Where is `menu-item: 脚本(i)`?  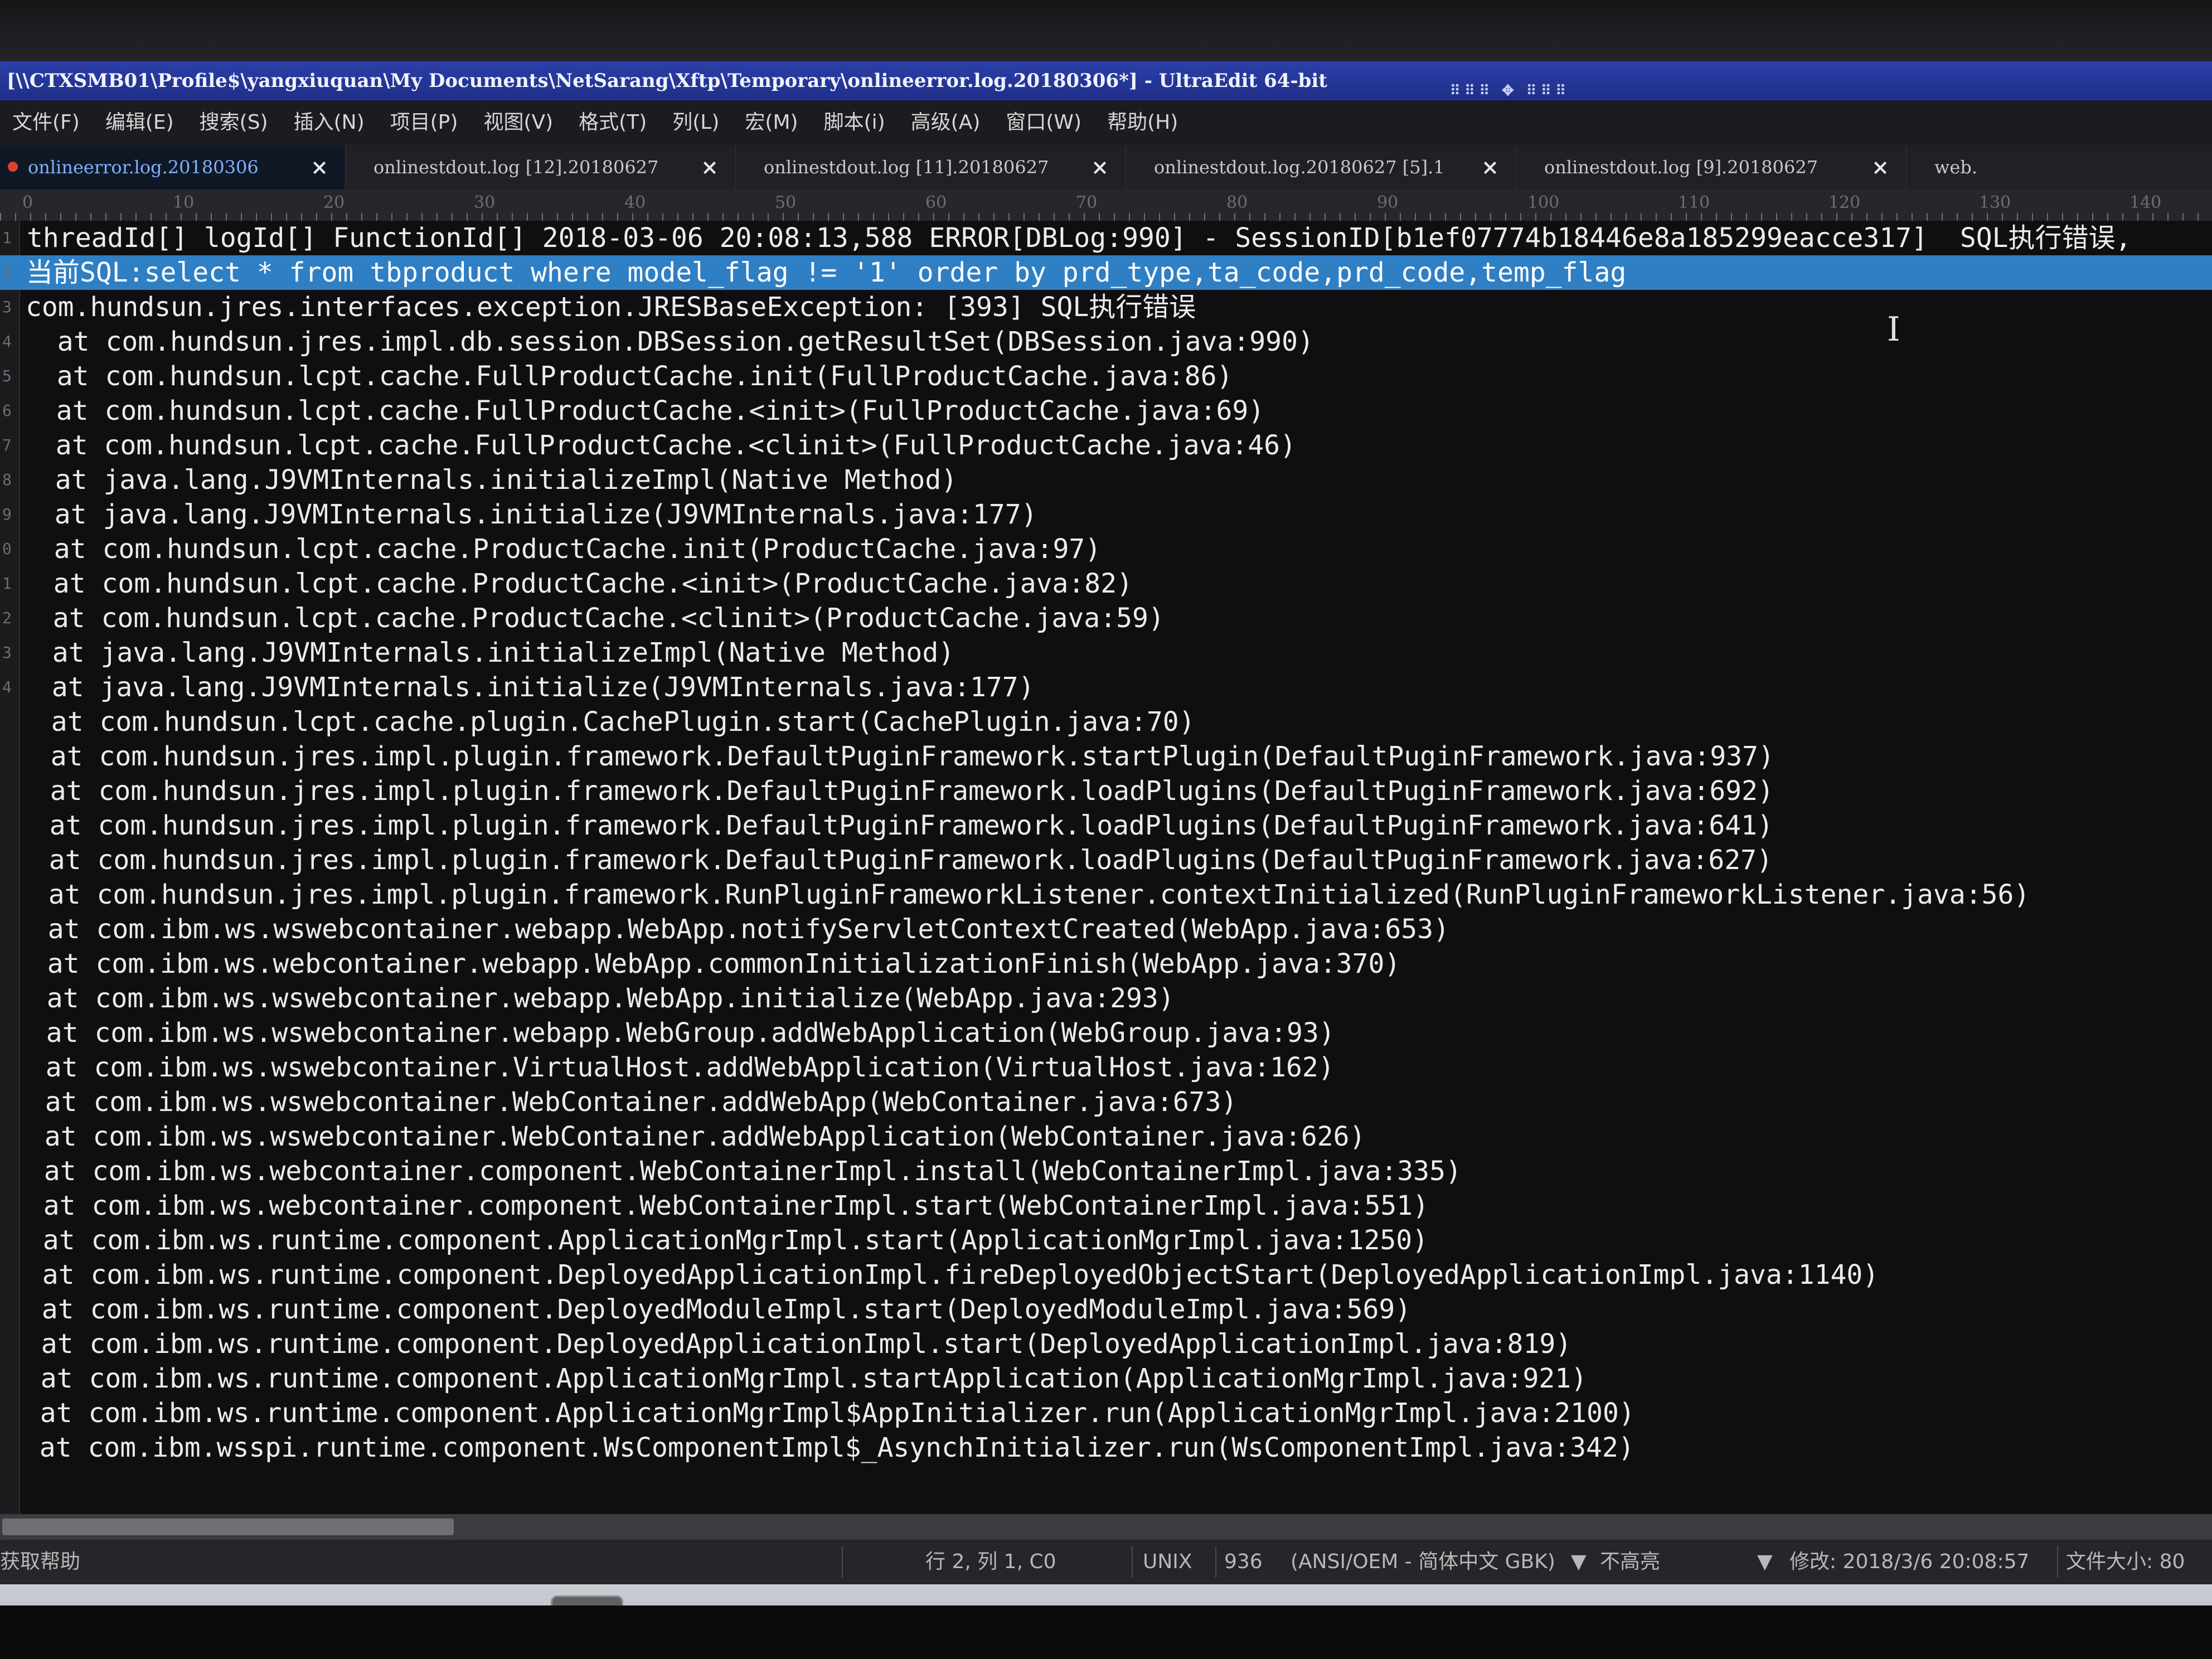
menu-item: 脚本(i) is located at coordinates (855, 123).